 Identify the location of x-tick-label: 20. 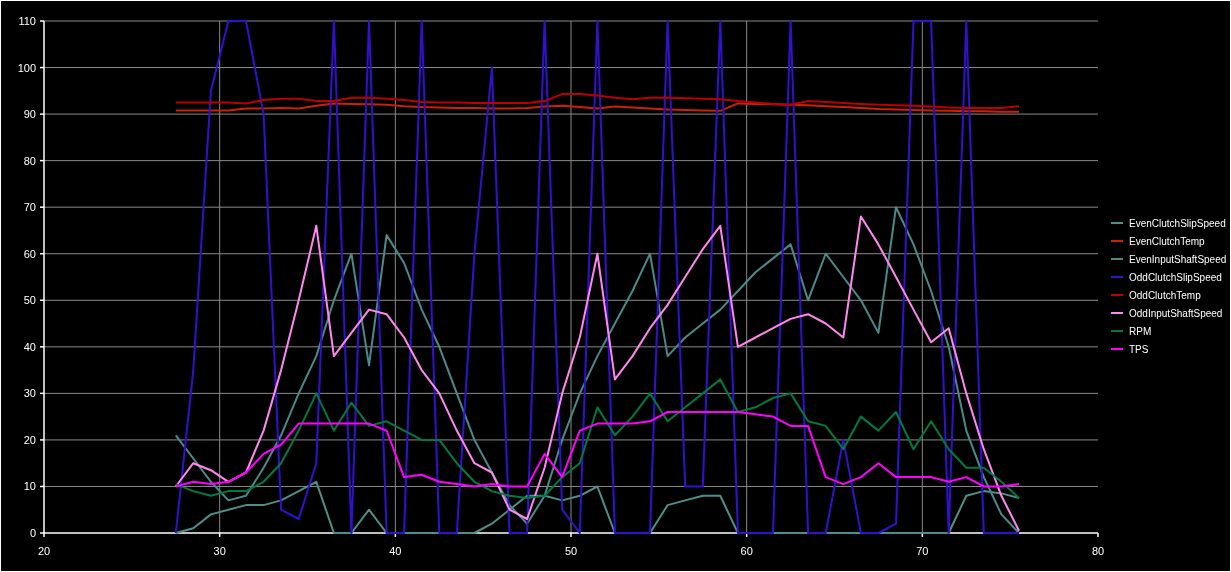
(44, 551).